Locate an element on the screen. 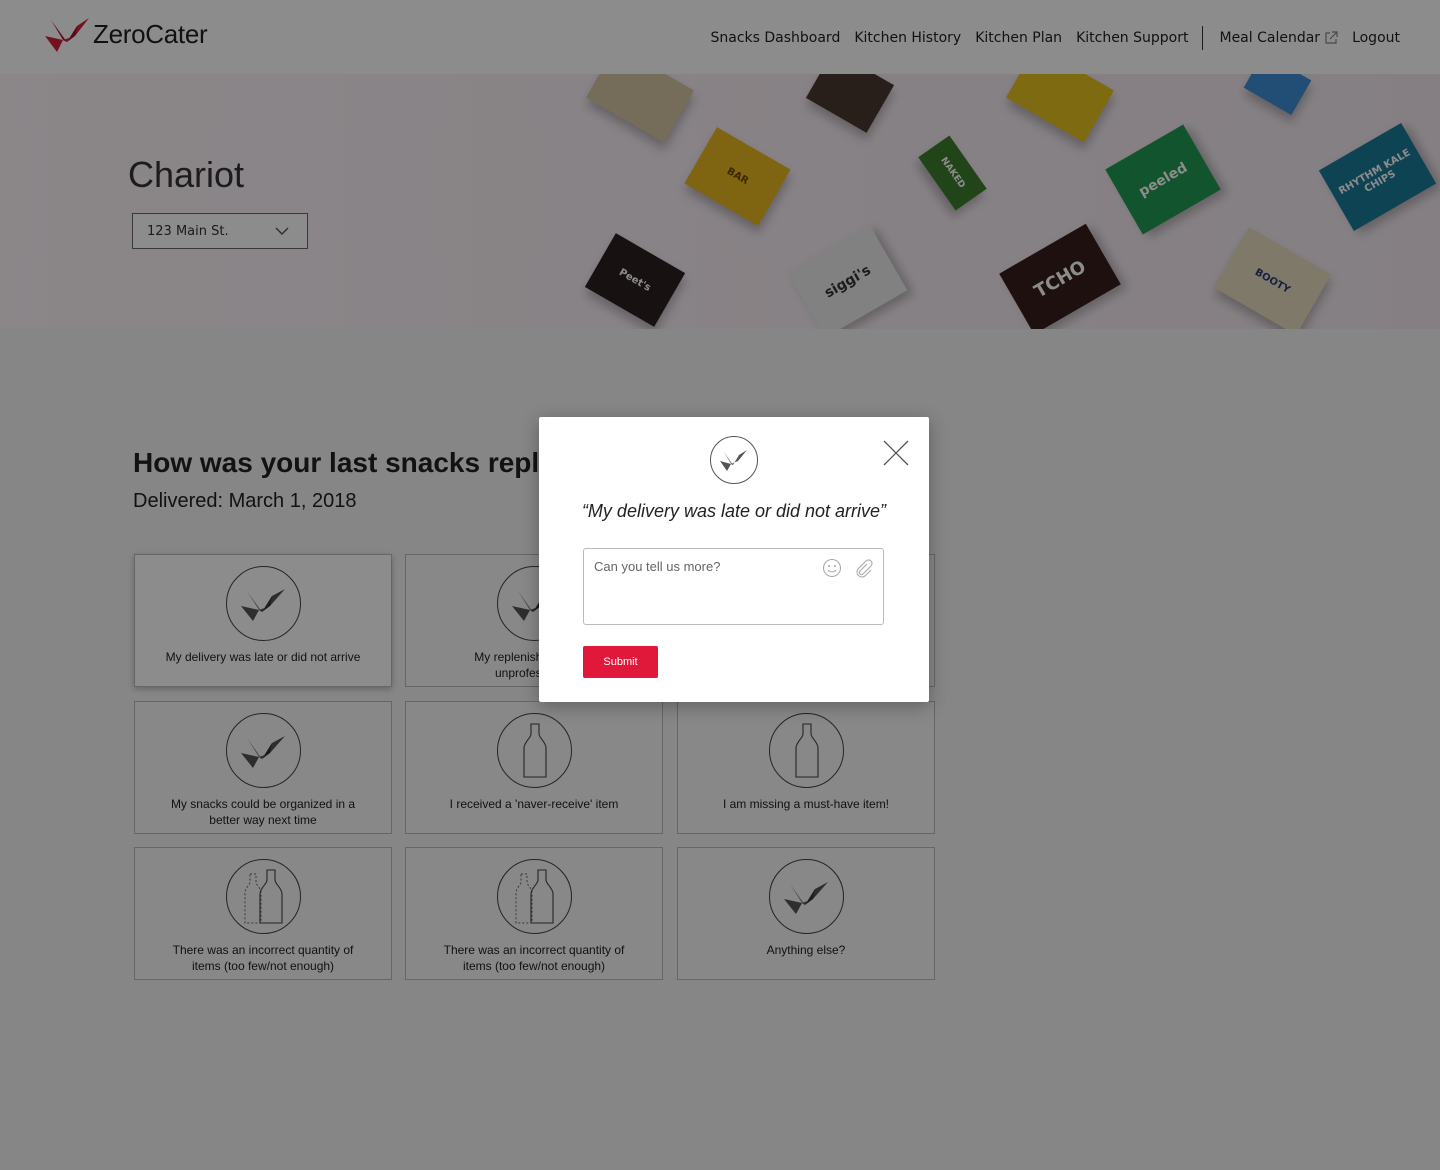 The image size is (1440, 1170). close-icon is located at coordinates (896, 453).